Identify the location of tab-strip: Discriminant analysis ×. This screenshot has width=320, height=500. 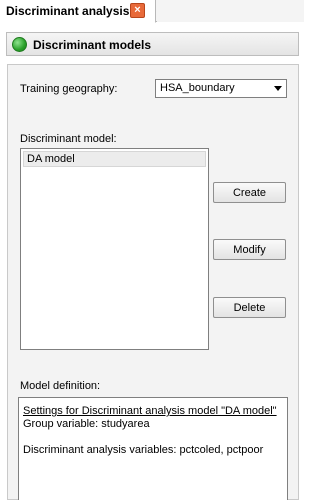
(152, 11).